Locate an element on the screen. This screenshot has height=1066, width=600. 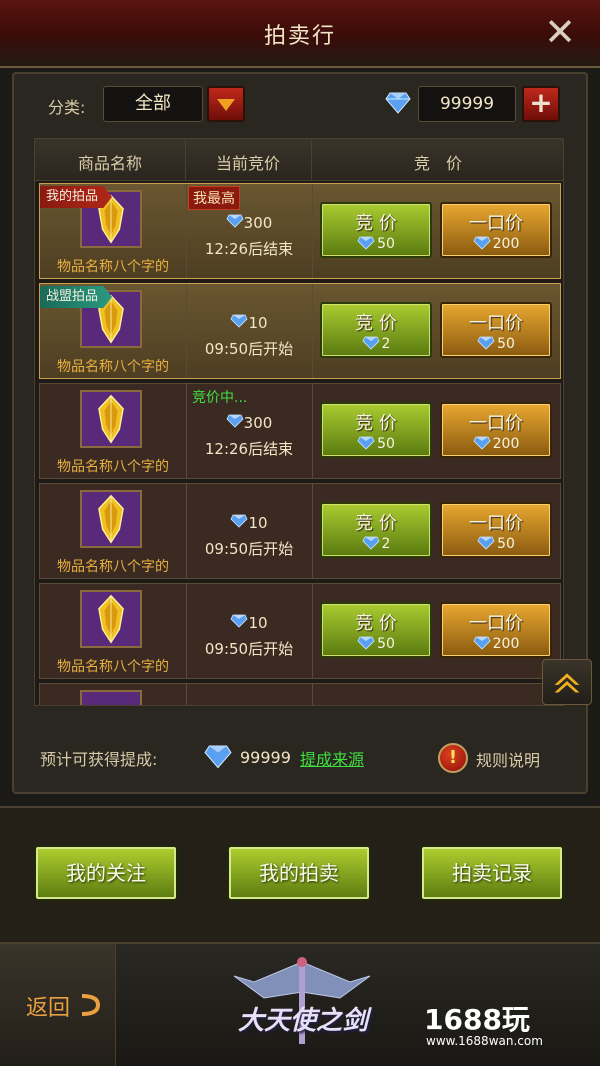
table-row: 物品名称八个字的 10 09:50后开始 竞 价 50 一口价 200 is located at coordinates (300, 631).